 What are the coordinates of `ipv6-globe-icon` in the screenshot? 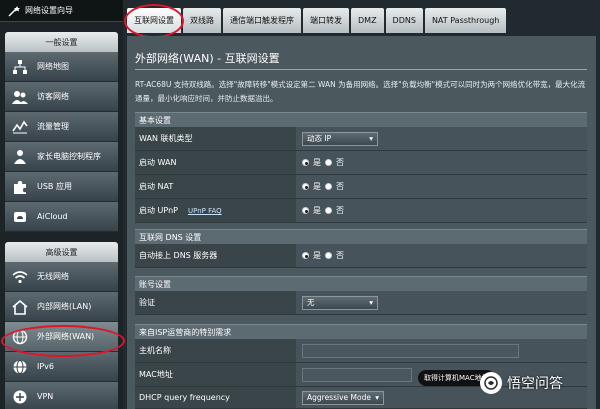 It's located at (20, 367).